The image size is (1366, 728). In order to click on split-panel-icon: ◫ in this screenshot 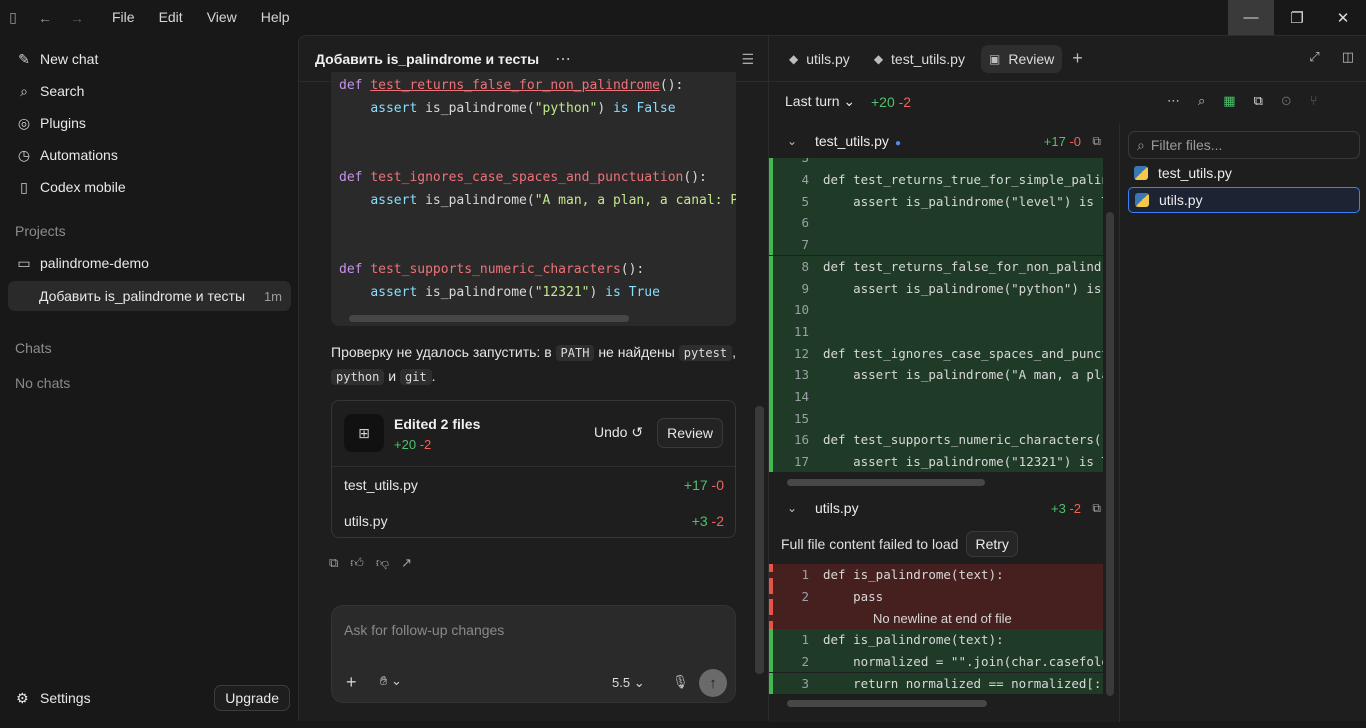, I will do `click(1348, 57)`.